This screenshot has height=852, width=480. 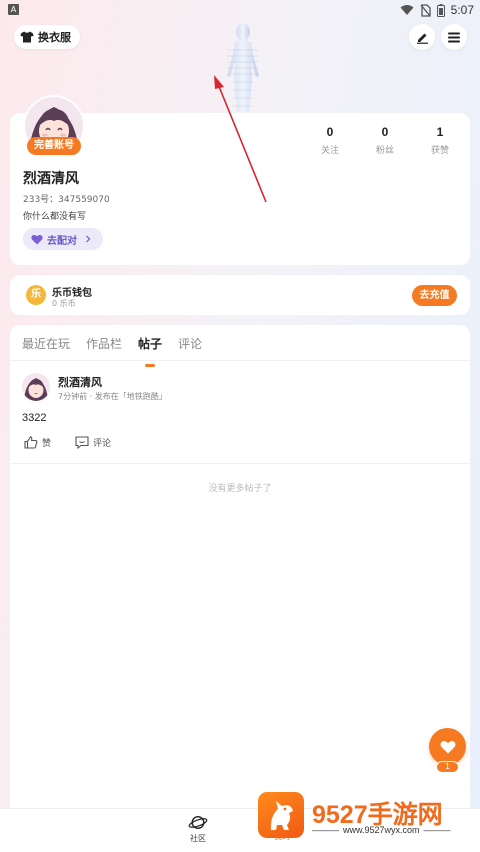 I want to click on likes-count: 1, so click(x=440, y=132).